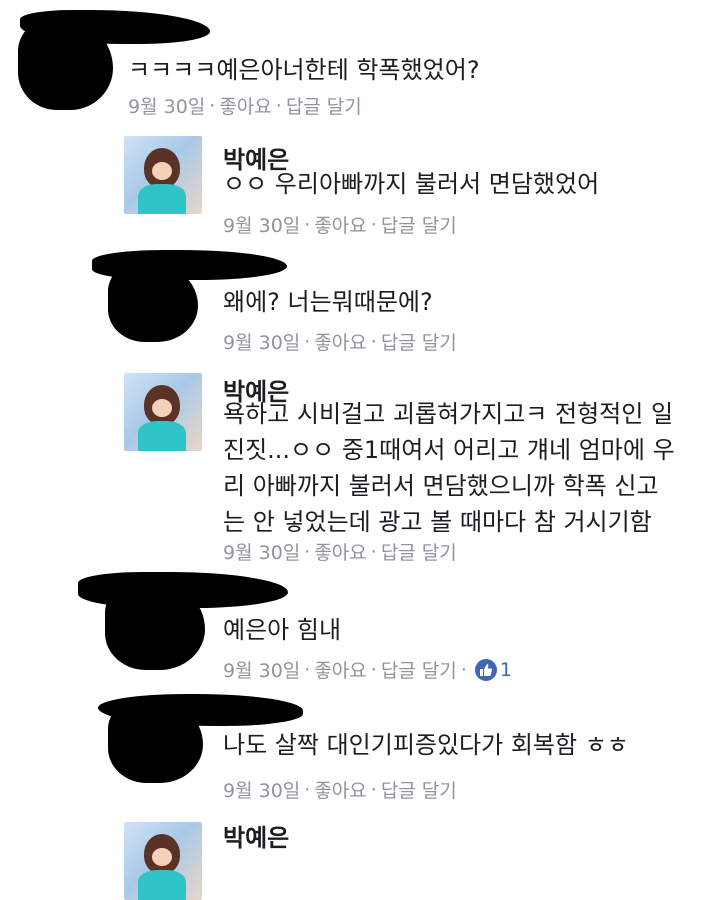  What do you see at coordinates (506, 670) in the screenshot?
I see `like-count: 1` at bounding box center [506, 670].